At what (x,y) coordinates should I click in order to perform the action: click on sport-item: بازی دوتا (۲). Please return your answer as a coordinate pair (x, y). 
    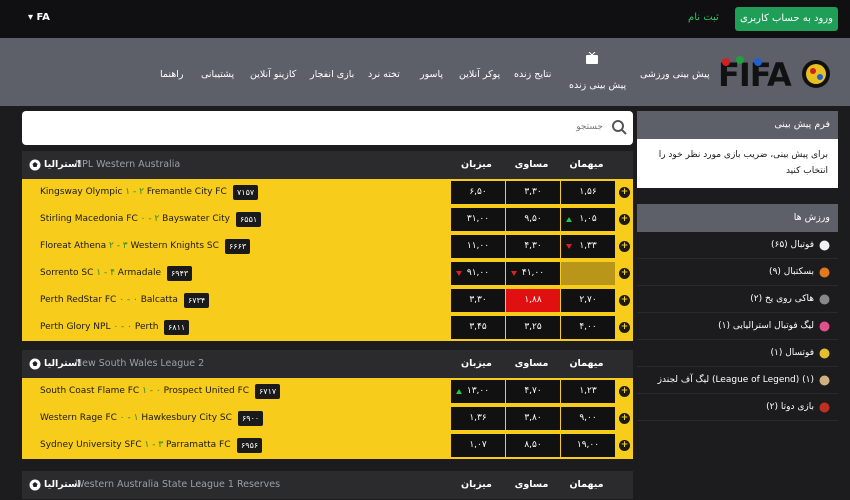
    Looking at the image, I should click on (737, 407).